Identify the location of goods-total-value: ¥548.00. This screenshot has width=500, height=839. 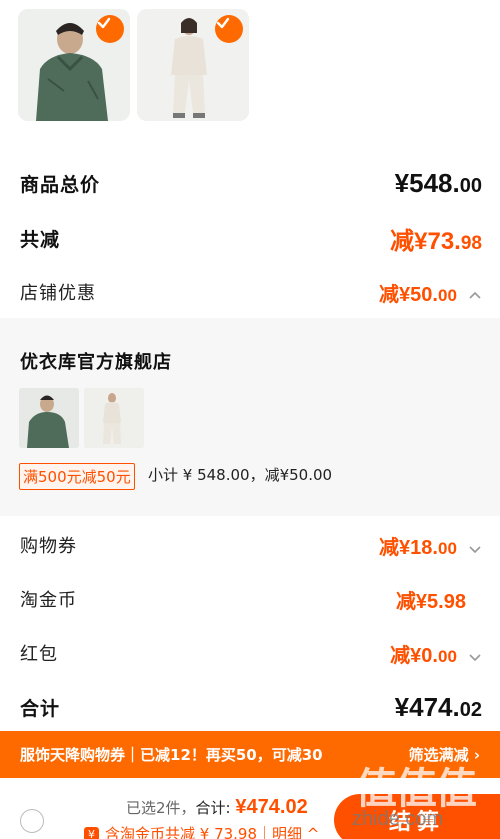
(438, 182).